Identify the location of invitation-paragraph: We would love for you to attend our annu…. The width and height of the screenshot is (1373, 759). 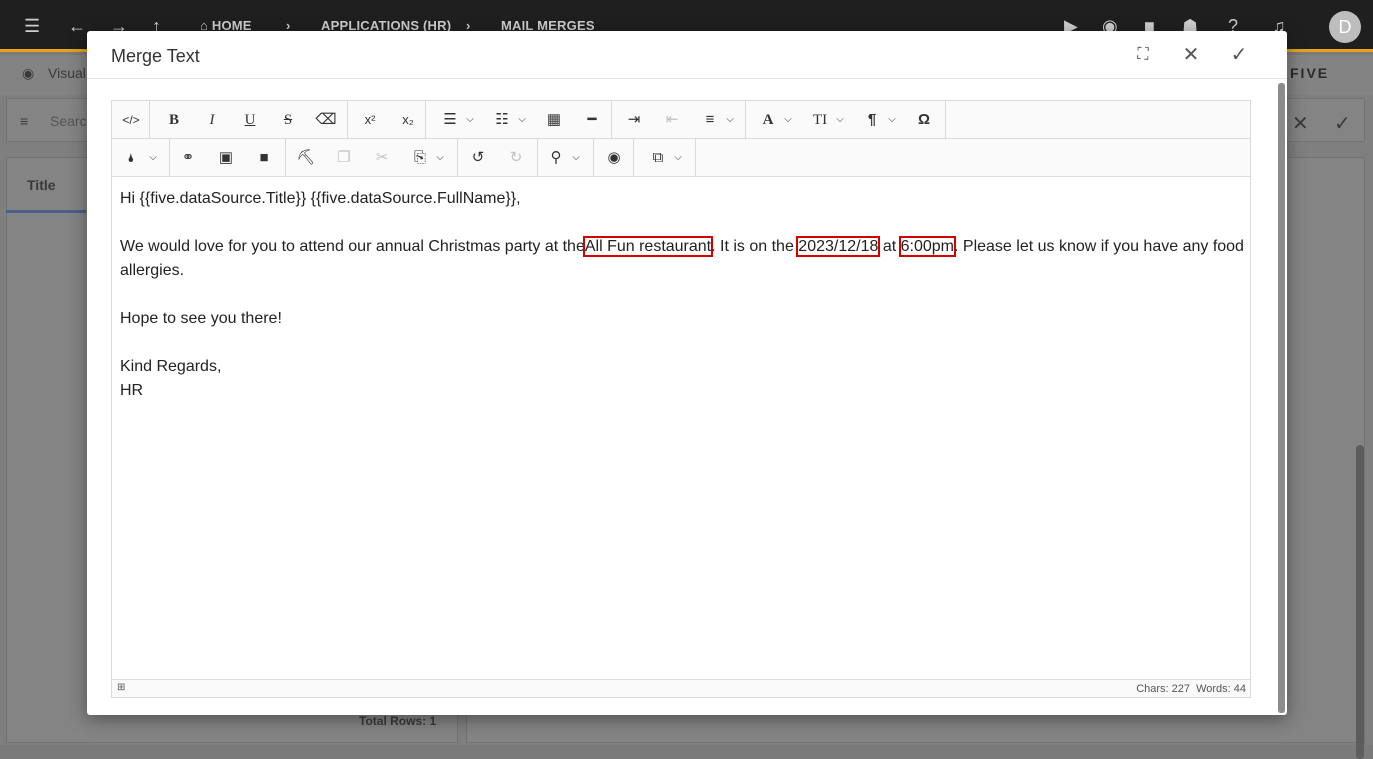
(682, 259).